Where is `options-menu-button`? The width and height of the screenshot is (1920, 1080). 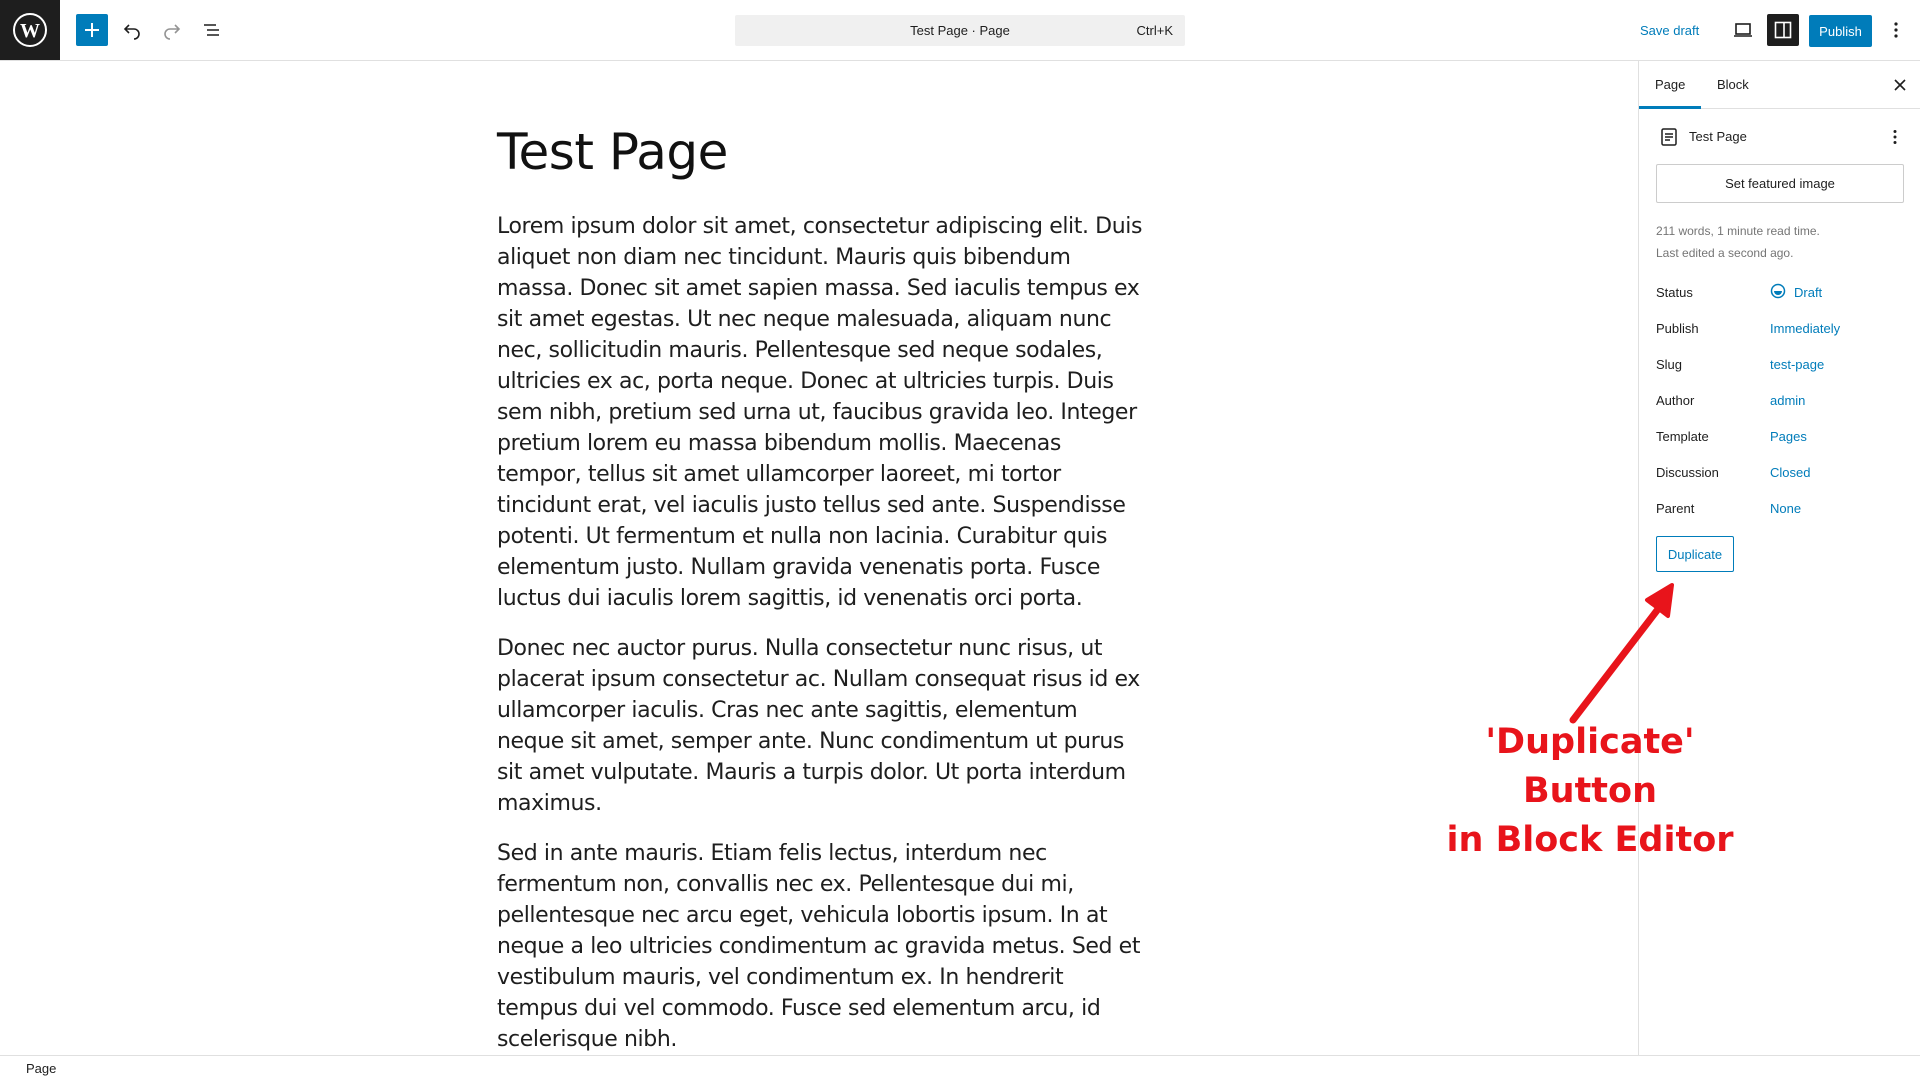 options-menu-button is located at coordinates (1896, 30).